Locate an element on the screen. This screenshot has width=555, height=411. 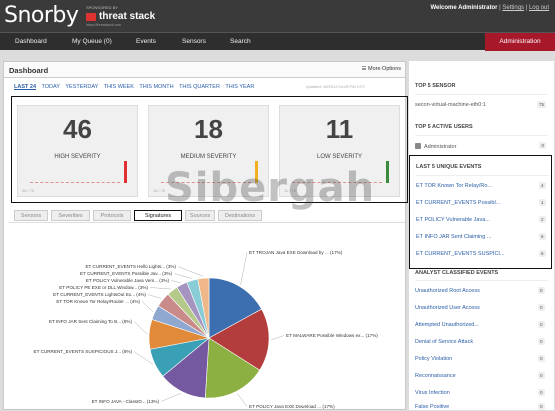
trend-line is located at coordinates (75, 182).